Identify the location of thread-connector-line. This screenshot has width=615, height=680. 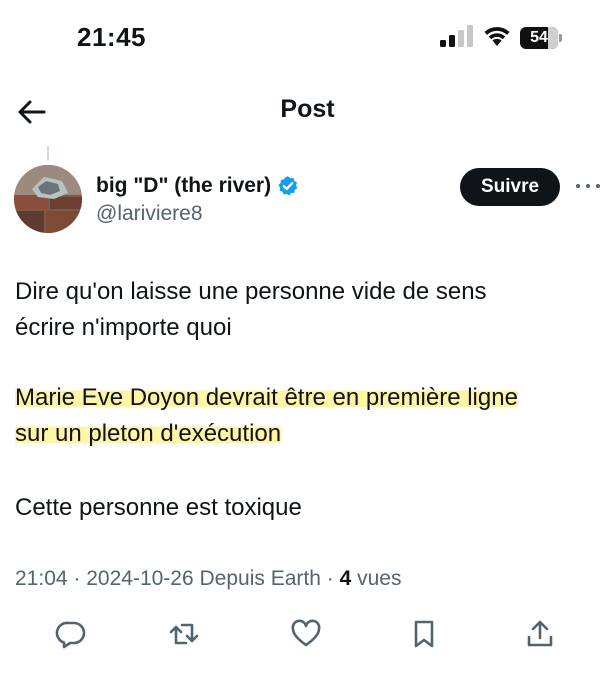
(48, 153).